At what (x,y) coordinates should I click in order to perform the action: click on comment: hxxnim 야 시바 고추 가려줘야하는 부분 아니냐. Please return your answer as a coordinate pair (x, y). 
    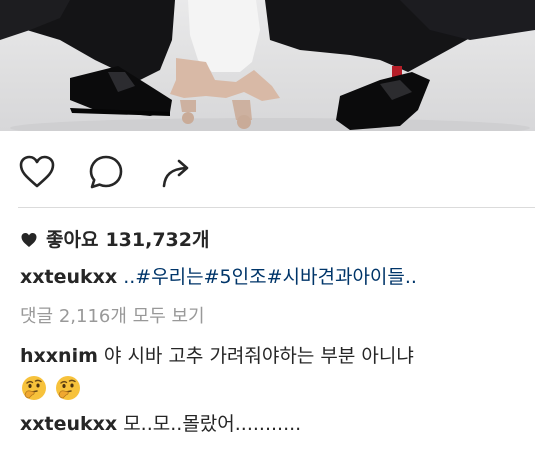
    Looking at the image, I should click on (217, 356).